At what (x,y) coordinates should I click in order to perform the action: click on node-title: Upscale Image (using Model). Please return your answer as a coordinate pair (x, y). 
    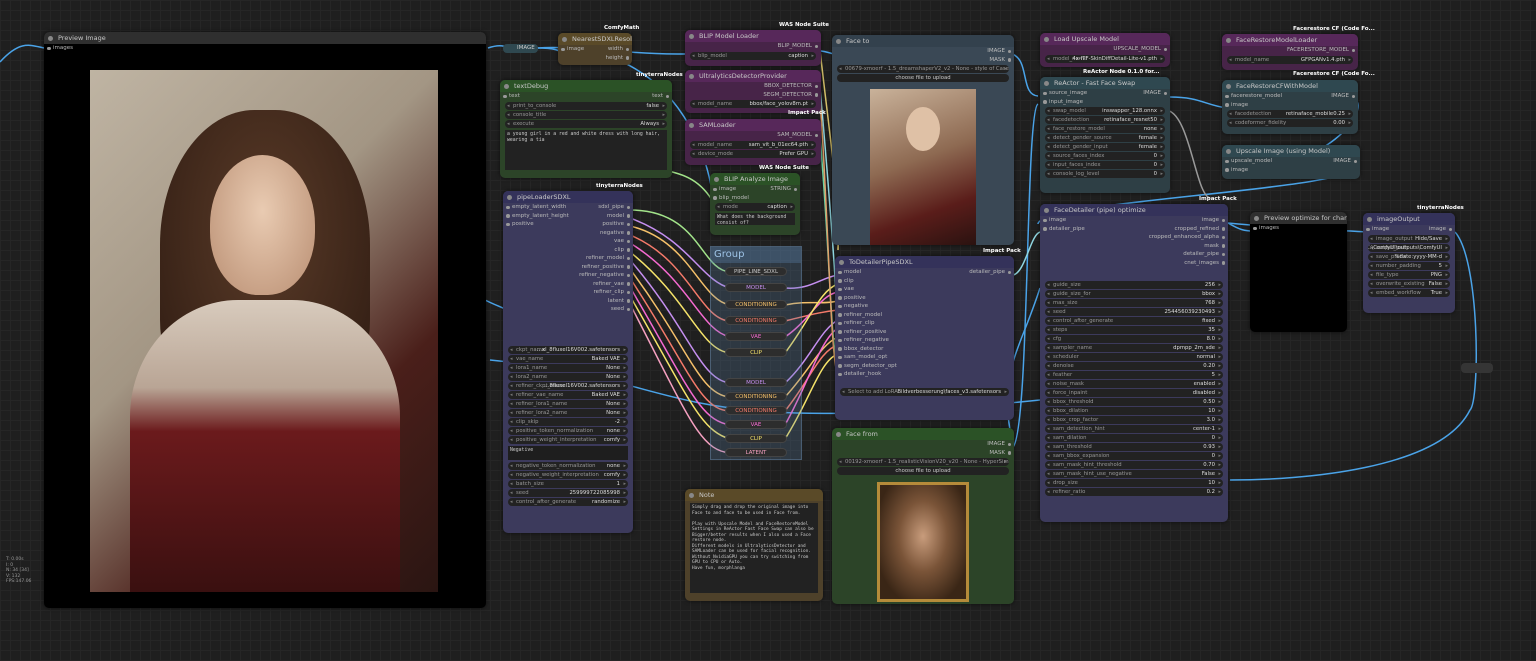
    Looking at the image, I should click on (1291, 151).